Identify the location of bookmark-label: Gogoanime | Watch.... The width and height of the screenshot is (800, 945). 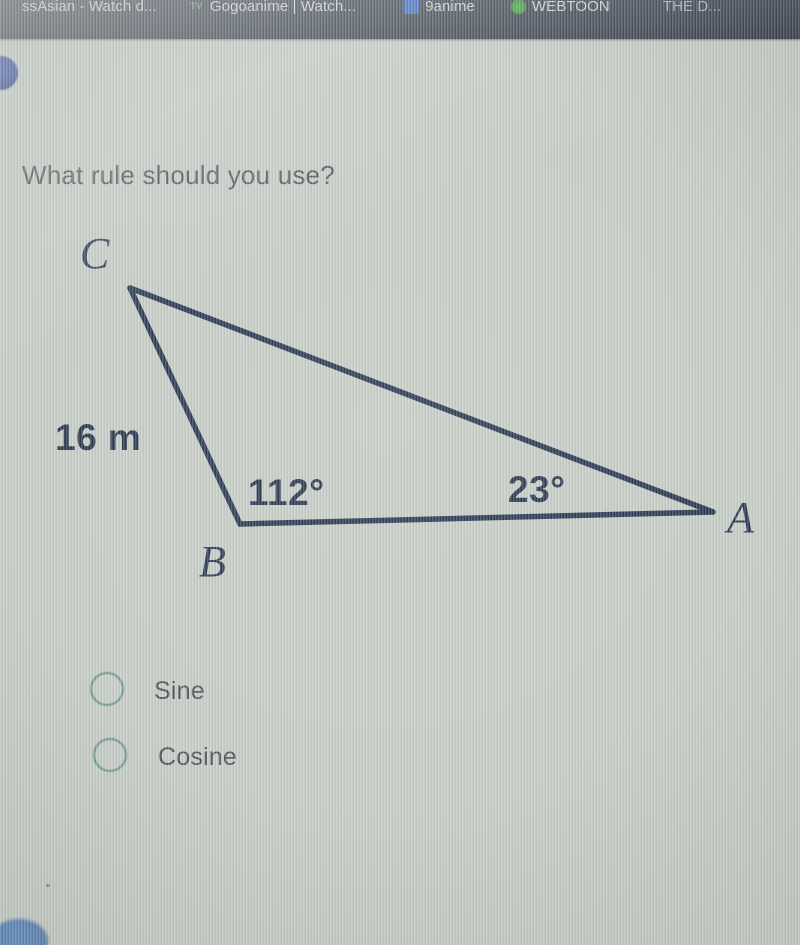
(283, 7).